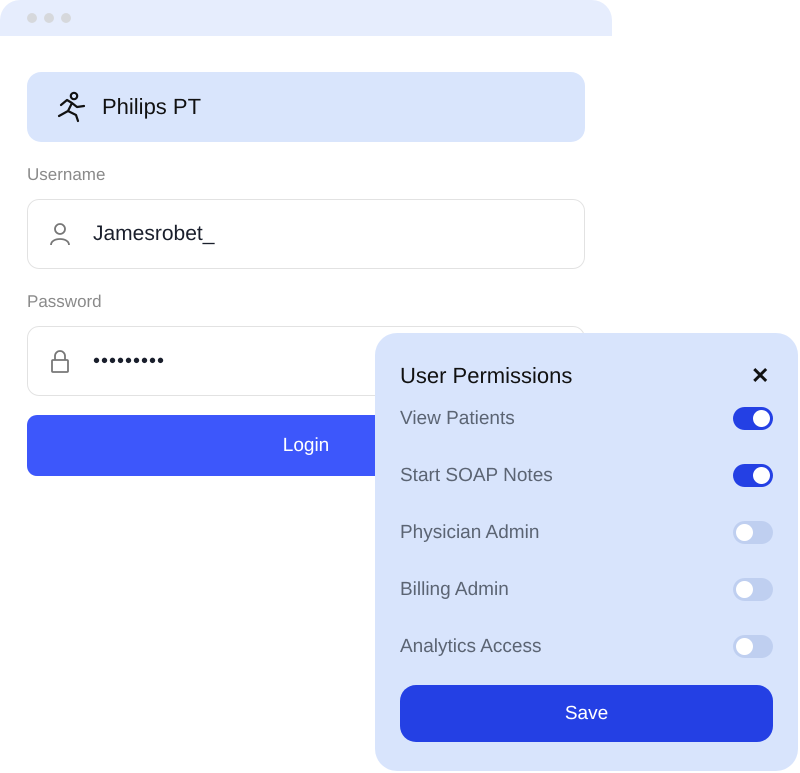 This screenshot has width=800, height=773. I want to click on panel-title: User Permissions, so click(486, 376).